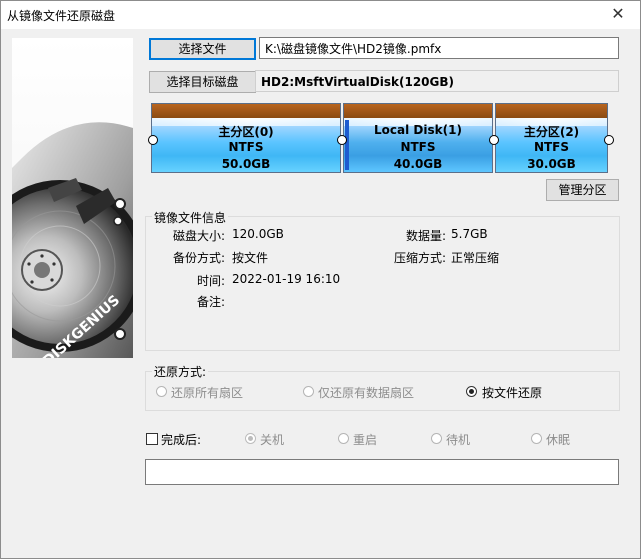 The height and width of the screenshot is (559, 641). Describe the element at coordinates (308, 391) in the screenshot. I see `restore-used-sectors-radio` at that location.